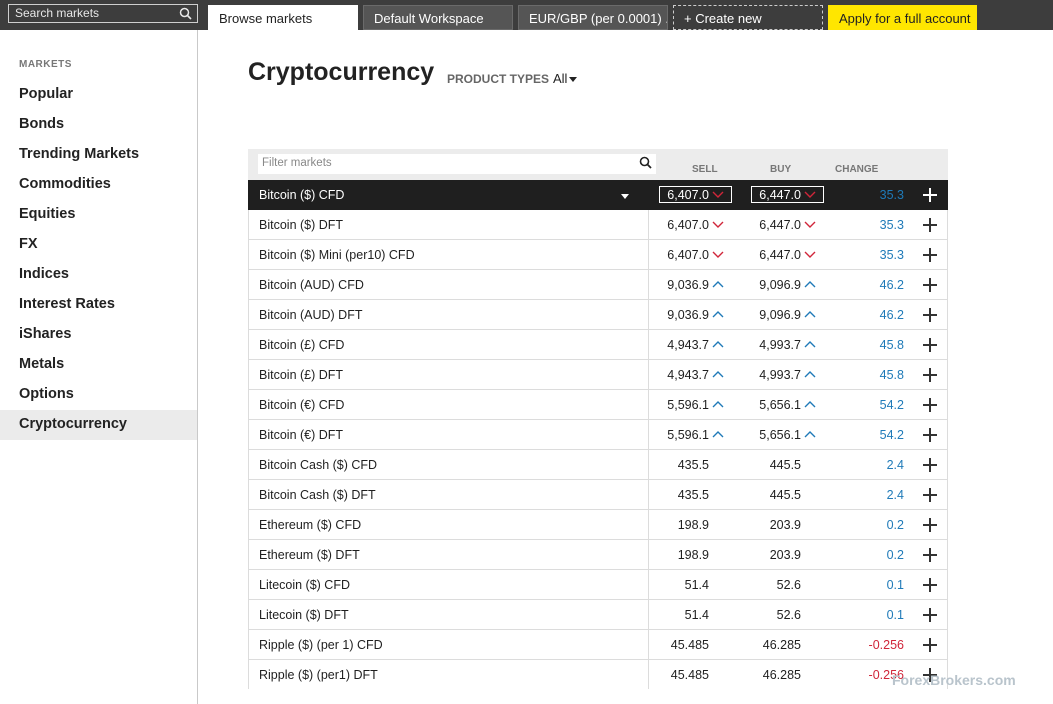 The height and width of the screenshot is (704, 1053). Describe the element at coordinates (310, 315) in the screenshot. I see `market-name: Bitcoin (AUD) DFT` at that location.